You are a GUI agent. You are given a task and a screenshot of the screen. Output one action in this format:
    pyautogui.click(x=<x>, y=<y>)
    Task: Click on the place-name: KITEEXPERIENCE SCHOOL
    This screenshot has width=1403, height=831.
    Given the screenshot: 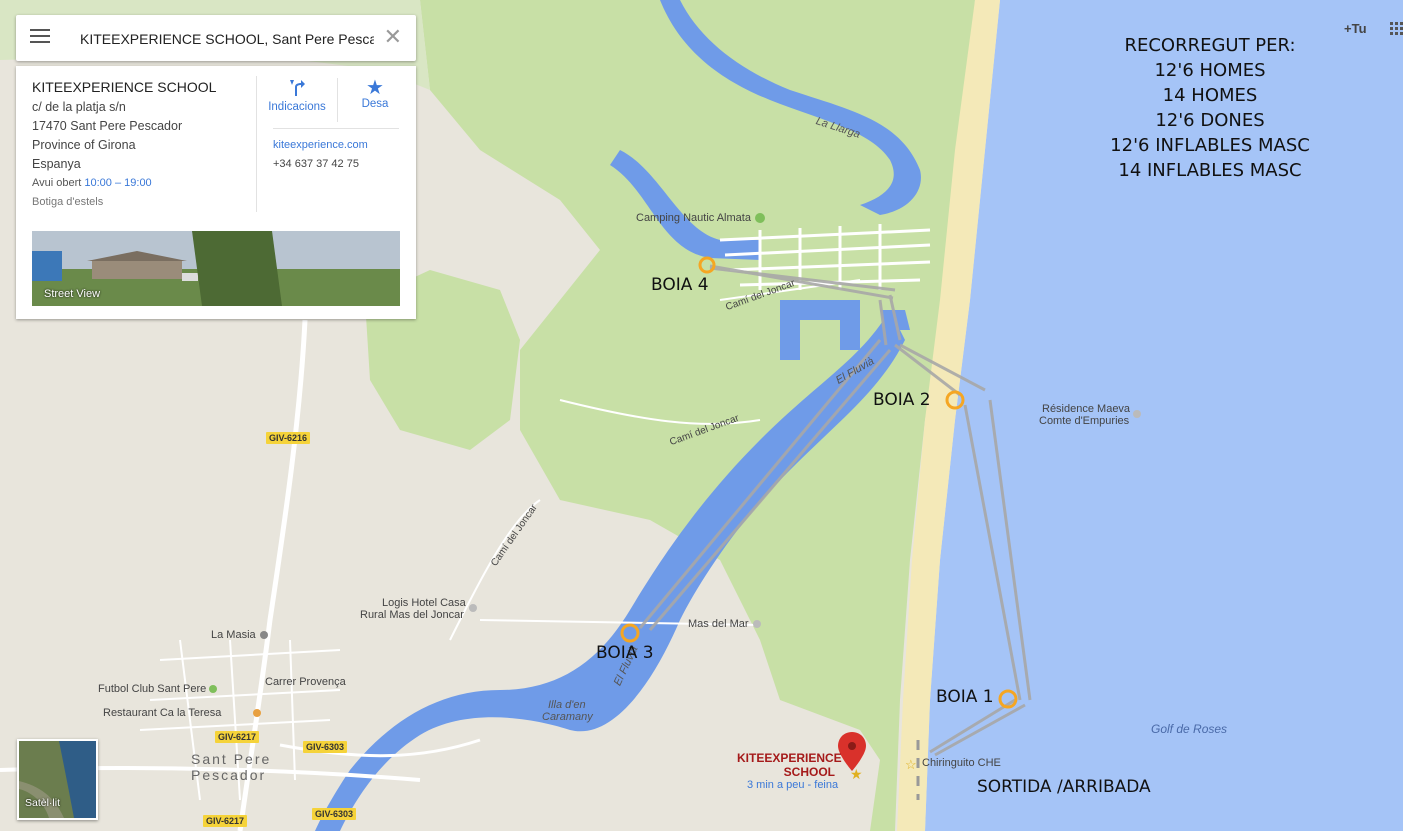 What is the action you would take?
    pyautogui.click(x=124, y=87)
    